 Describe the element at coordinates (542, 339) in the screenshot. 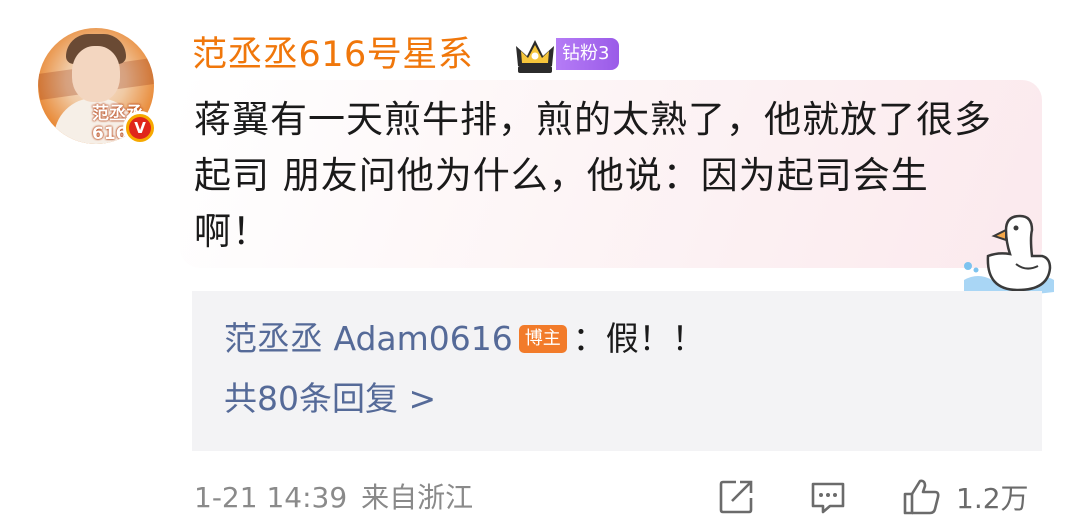

I see `blogger-badge: 博主` at that location.